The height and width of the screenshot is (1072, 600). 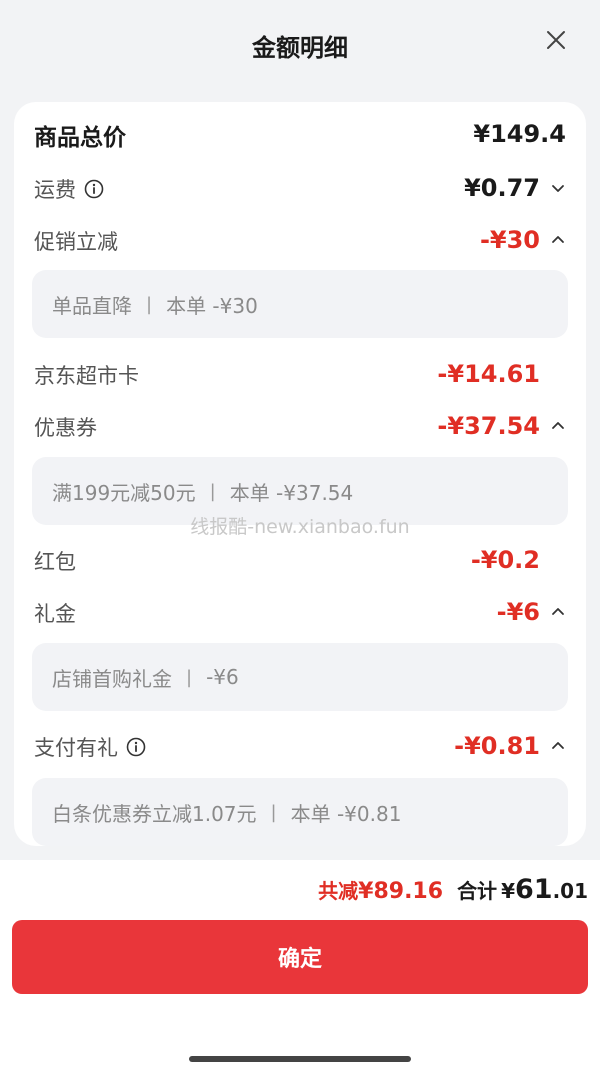 What do you see at coordinates (488, 374) in the screenshot?
I see `market-card-amount: -¥14.61` at bounding box center [488, 374].